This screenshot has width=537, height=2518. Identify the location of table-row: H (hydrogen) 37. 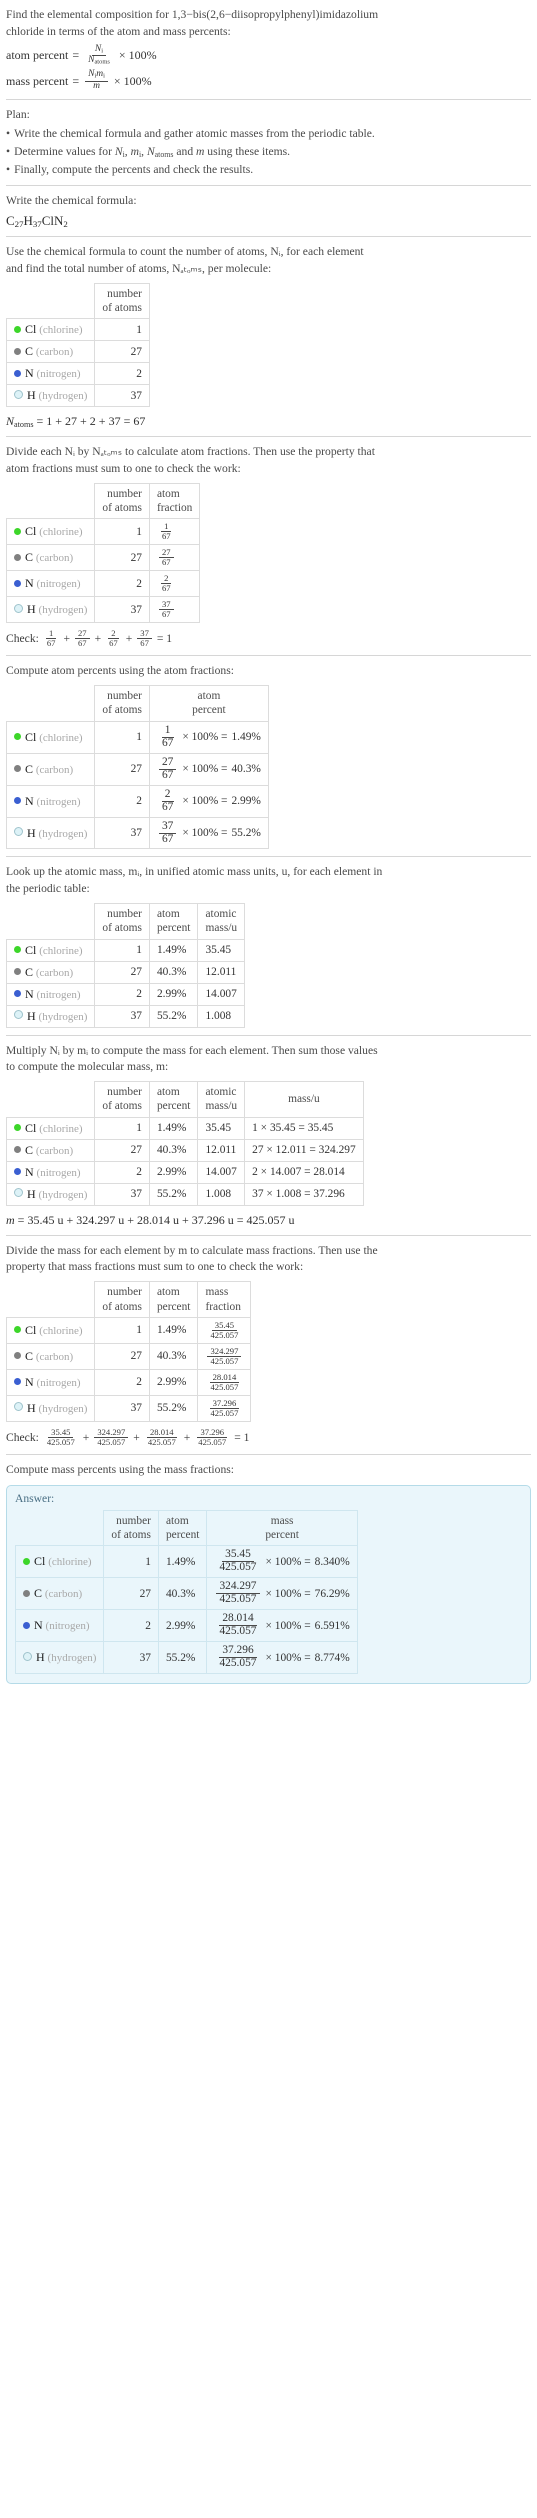
(77, 396).